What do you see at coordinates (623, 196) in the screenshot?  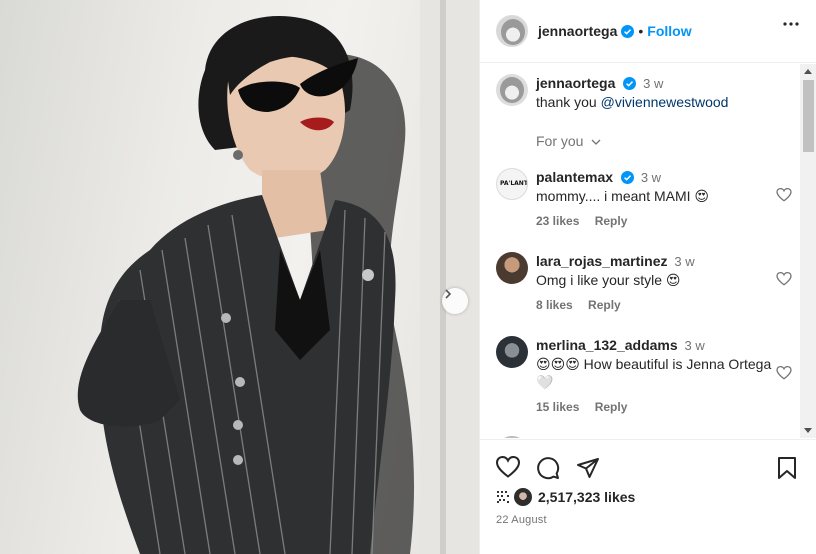 I see `comment-text: mommy.... i meant MAMI 😍` at bounding box center [623, 196].